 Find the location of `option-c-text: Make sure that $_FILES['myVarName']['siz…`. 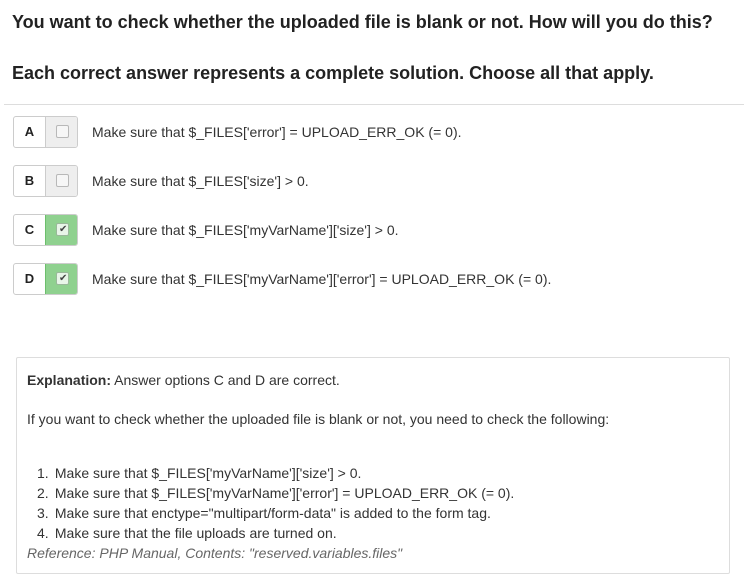

option-c-text: Make sure that $_FILES['myVarName']['siz… is located at coordinates (245, 230).